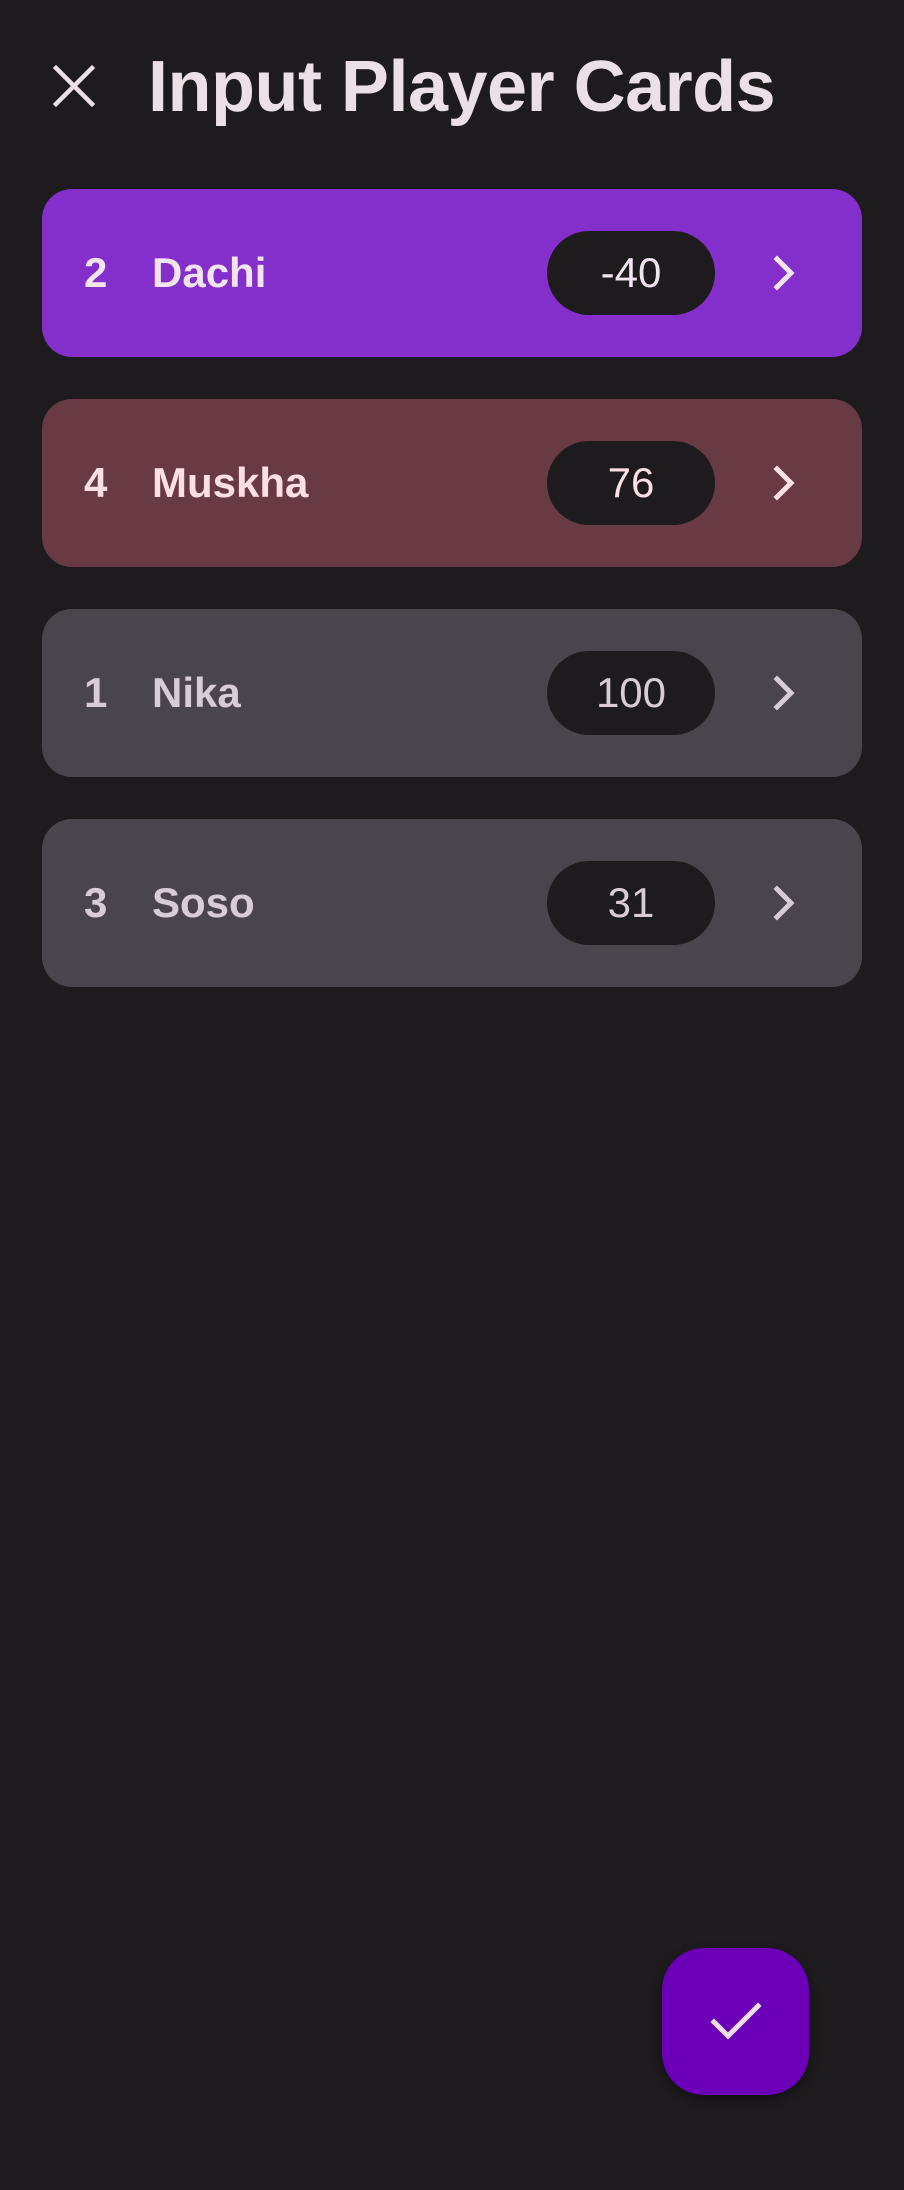 The height and width of the screenshot is (2190, 904). I want to click on confirm-fab-button, so click(735, 2021).